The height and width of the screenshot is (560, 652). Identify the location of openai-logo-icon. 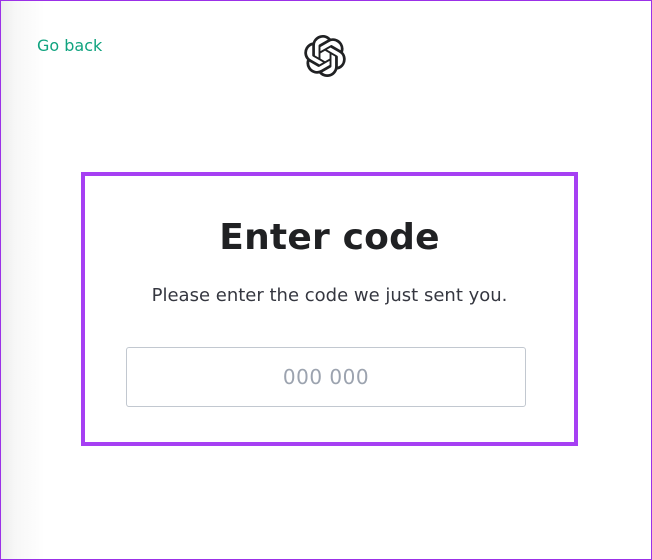
(325, 56).